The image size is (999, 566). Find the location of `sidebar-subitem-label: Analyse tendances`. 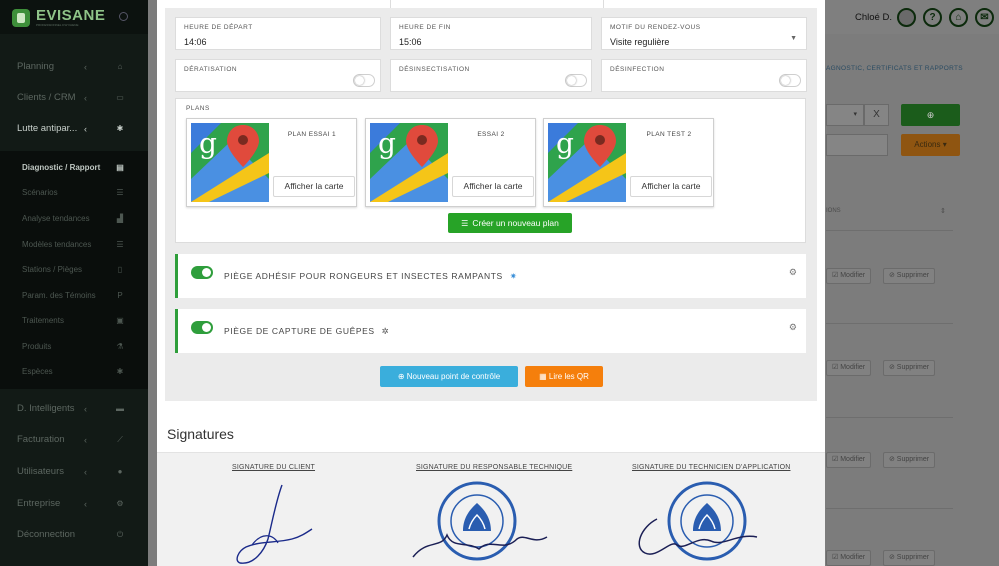

sidebar-subitem-label: Analyse tendances is located at coordinates (56, 218).